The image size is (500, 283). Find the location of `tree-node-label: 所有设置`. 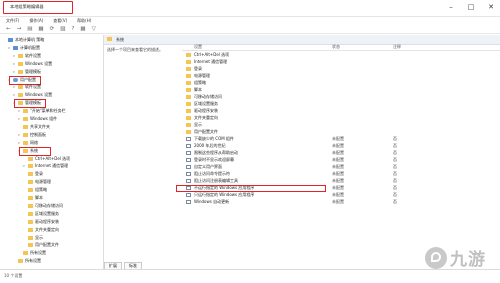

tree-node-label: 所有设置 is located at coordinates (33, 261).